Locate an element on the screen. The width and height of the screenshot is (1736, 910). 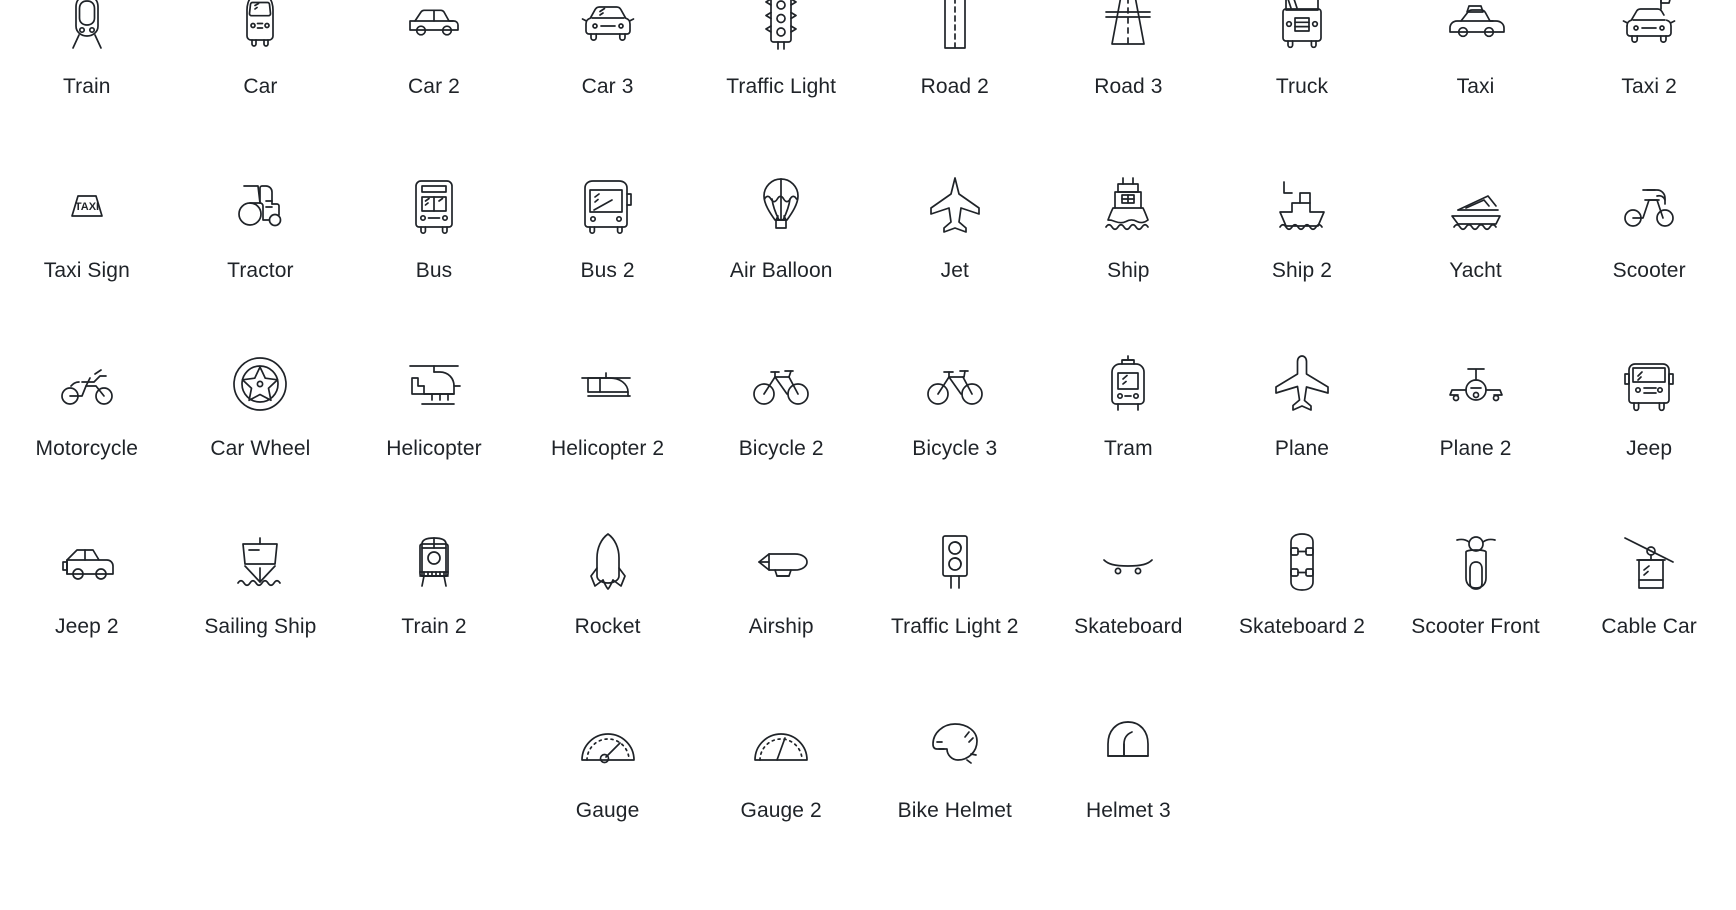
icon-label: Car is located at coordinates (260, 86).